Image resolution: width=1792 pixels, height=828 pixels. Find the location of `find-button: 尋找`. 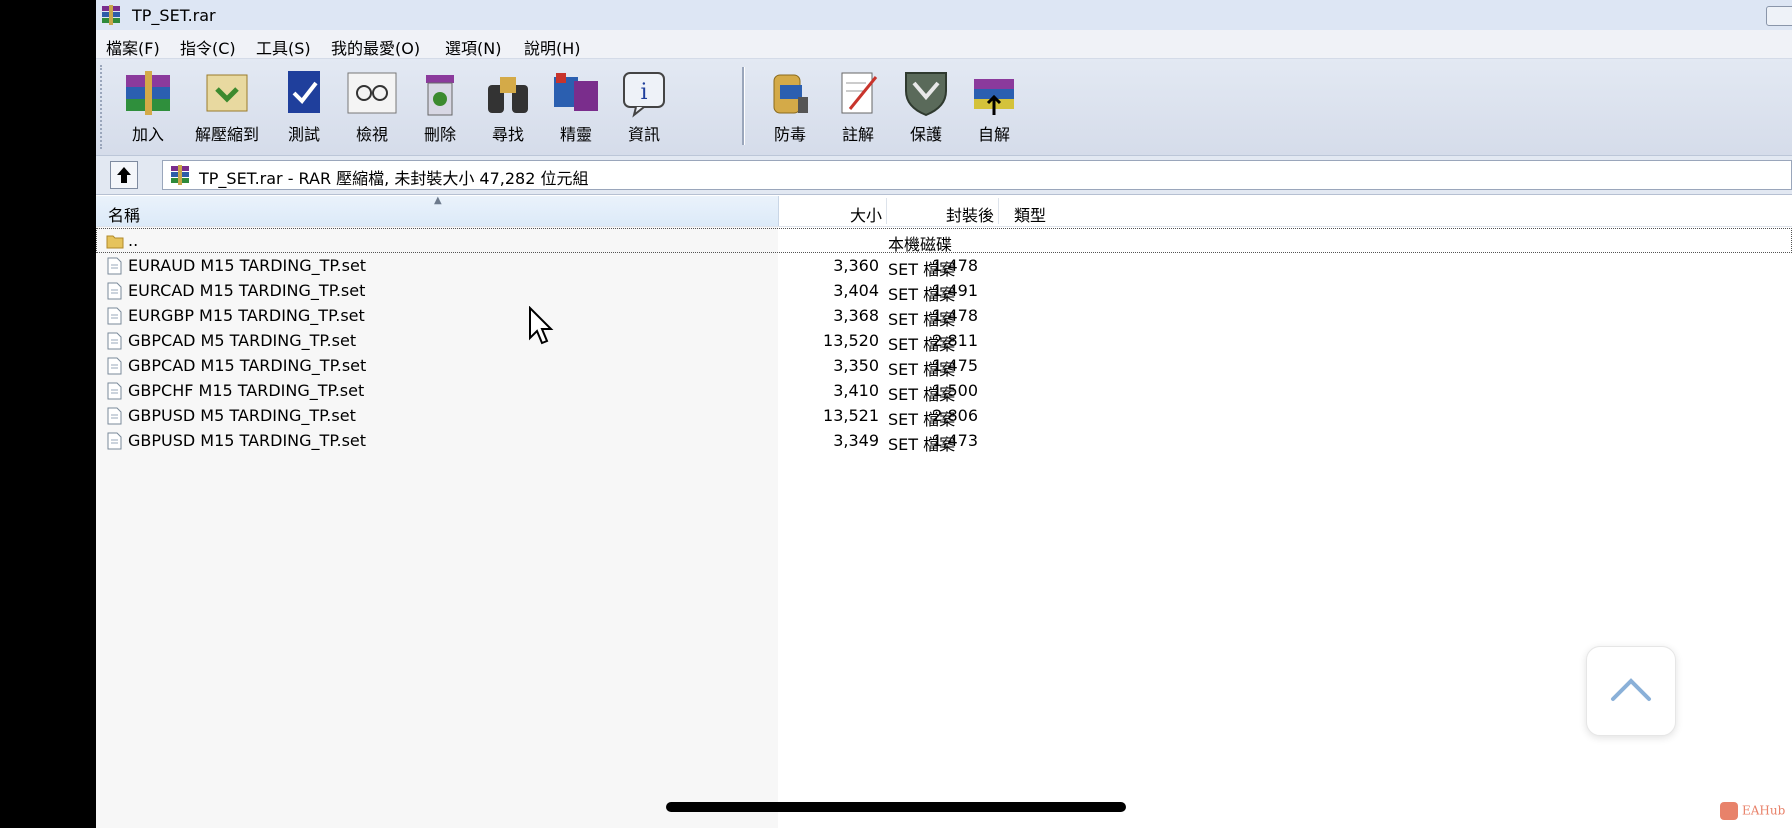

find-button: 尋找 is located at coordinates (508, 107).